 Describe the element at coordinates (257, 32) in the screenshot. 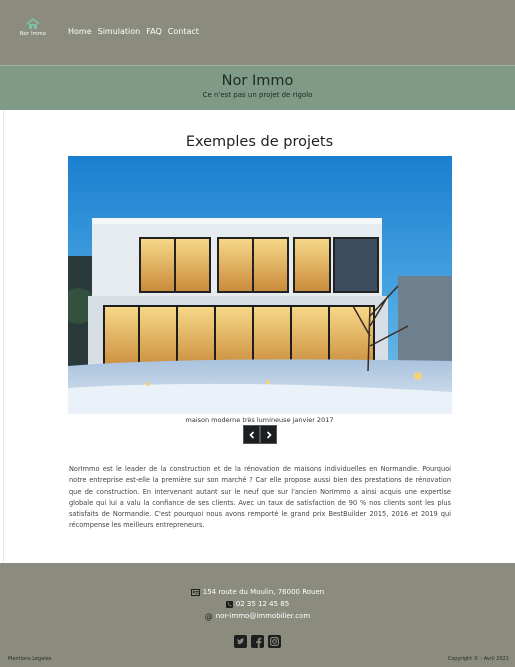

I see `navbar: Nor Immo Home Simulation FAQ Contact` at that location.